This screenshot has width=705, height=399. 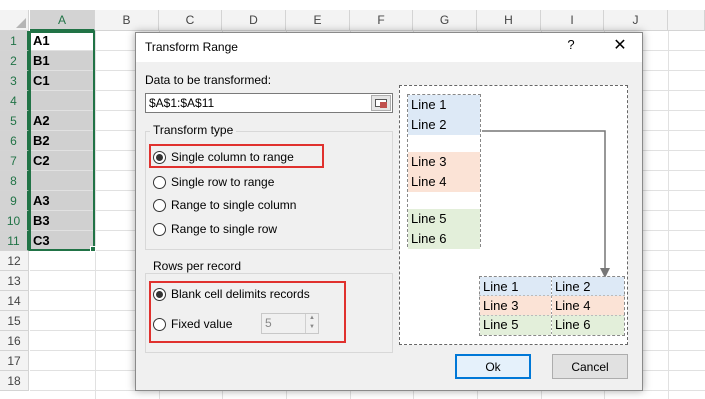 What do you see at coordinates (381, 20) in the screenshot?
I see `column-header-f: F` at bounding box center [381, 20].